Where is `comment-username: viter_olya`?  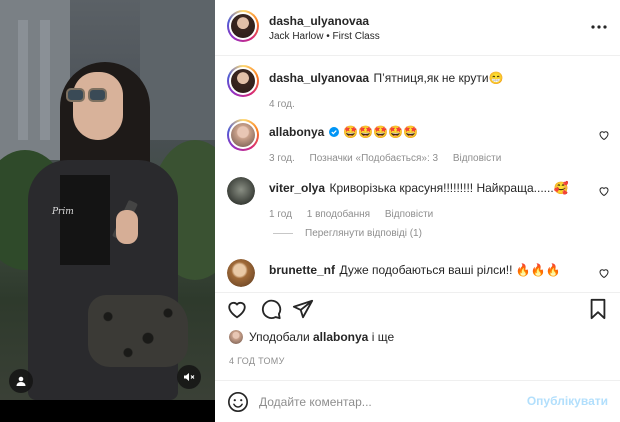 comment-username: viter_olya is located at coordinates (297, 188).